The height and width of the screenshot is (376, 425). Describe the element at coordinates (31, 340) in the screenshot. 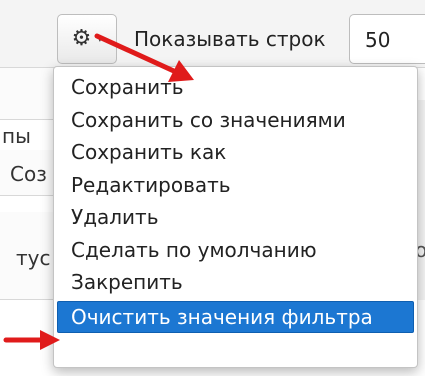

I see `arrow-to-clear-filter` at that location.